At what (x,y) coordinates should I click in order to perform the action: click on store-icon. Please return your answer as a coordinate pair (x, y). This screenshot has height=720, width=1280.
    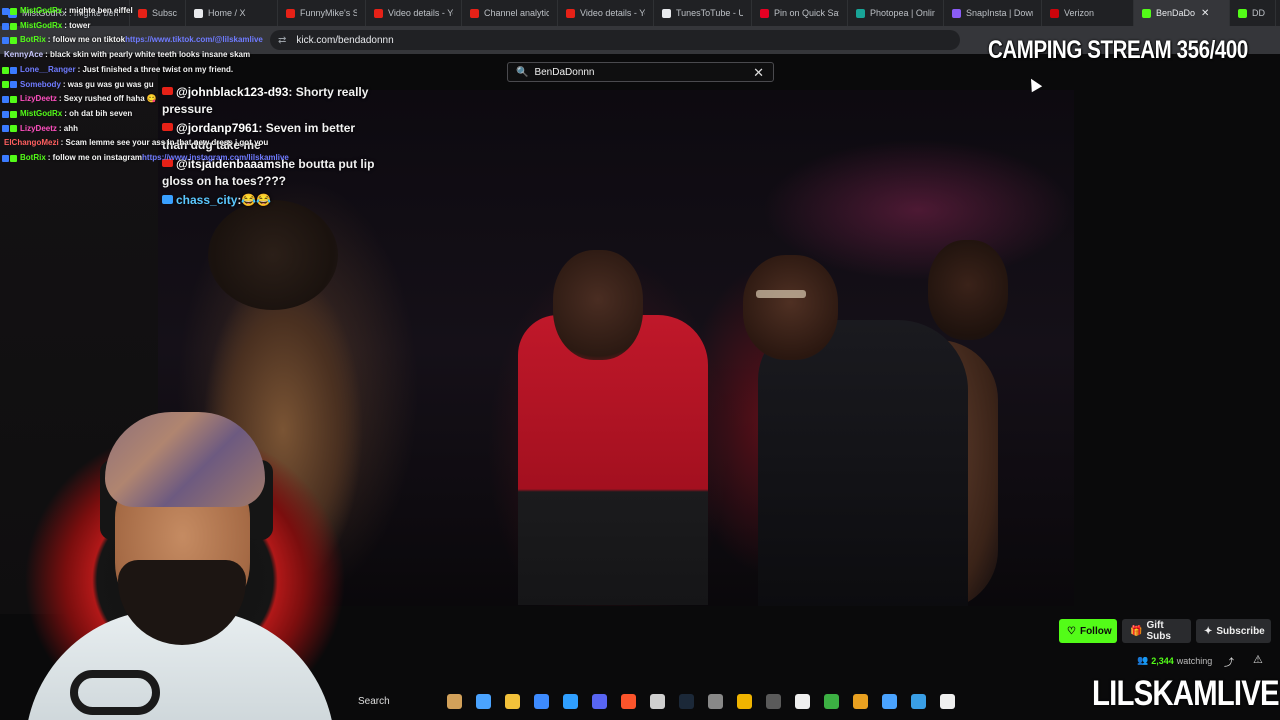
    Looking at the image, I should click on (541, 701).